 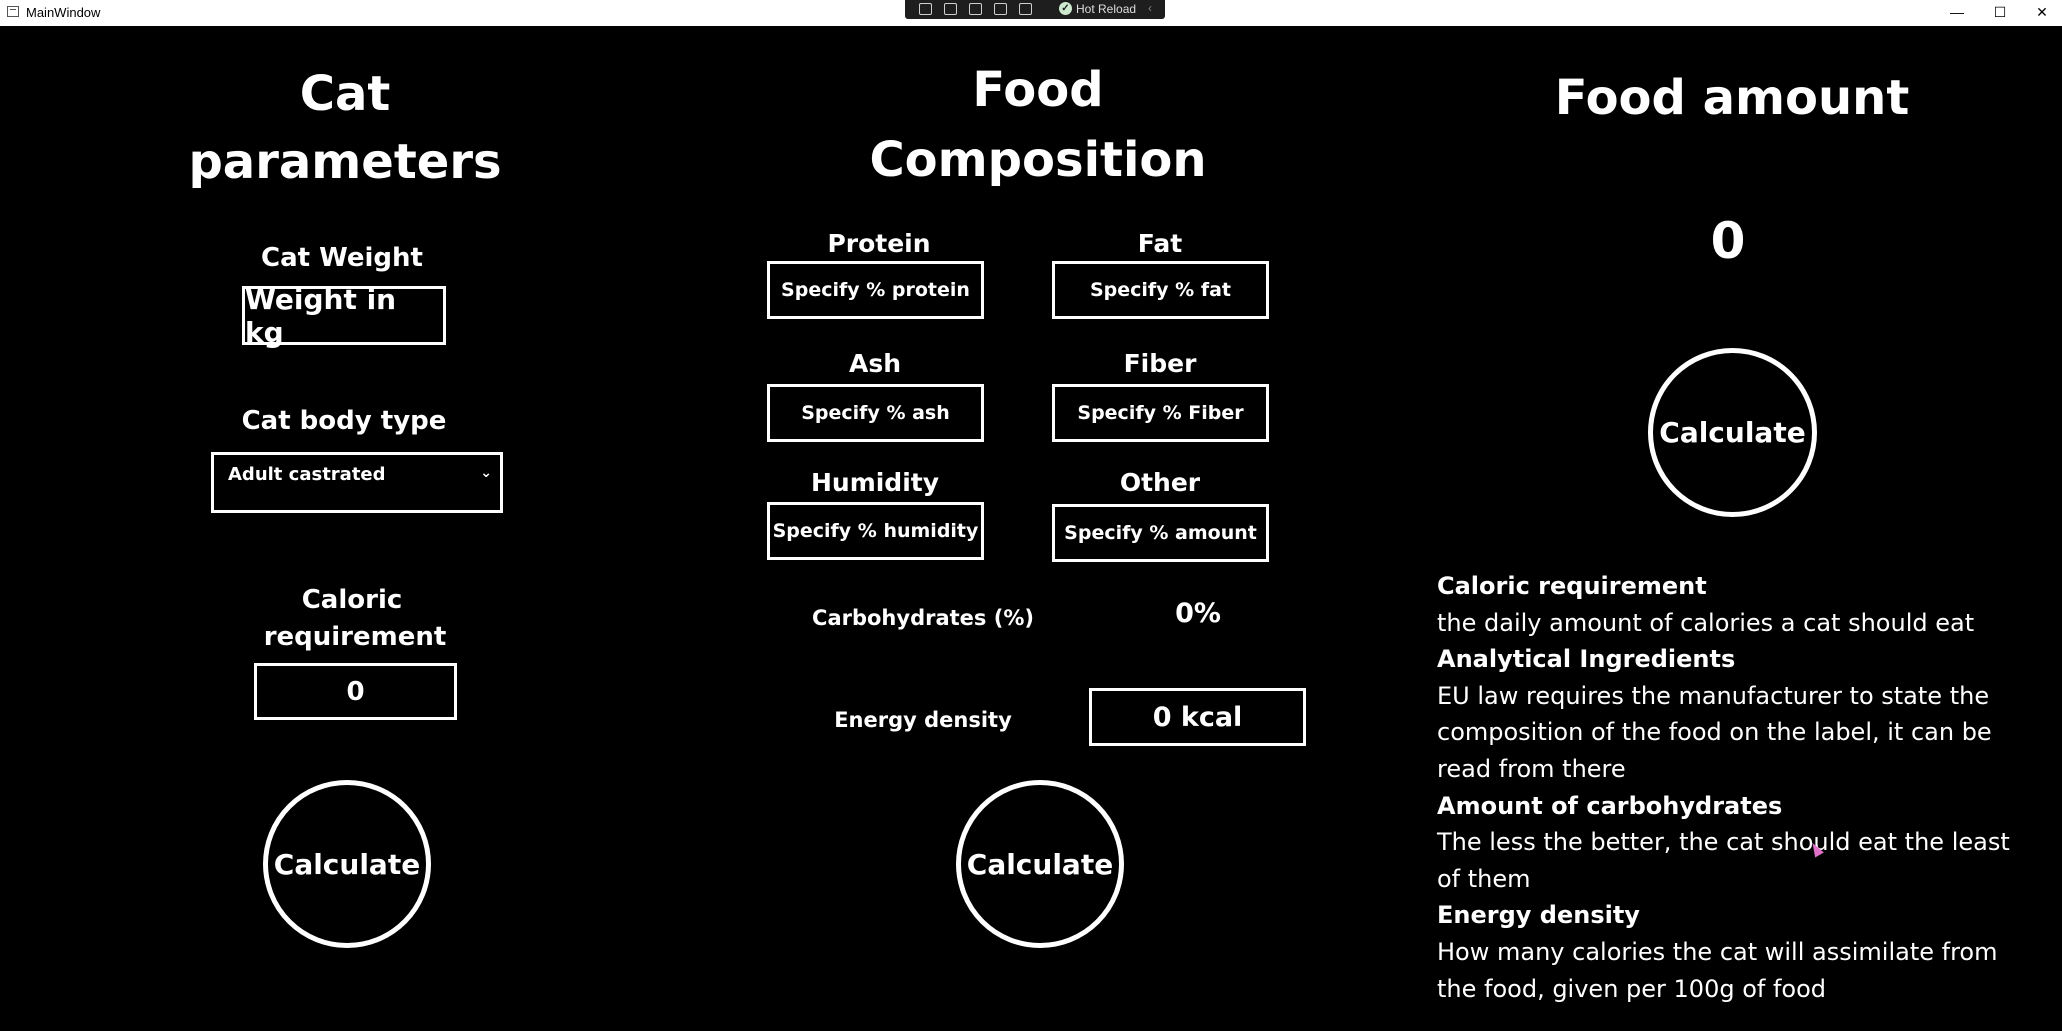 What do you see at coordinates (923, 618) in the screenshot?
I see `carbohydrates-label: Carbohydrates (%)` at bounding box center [923, 618].